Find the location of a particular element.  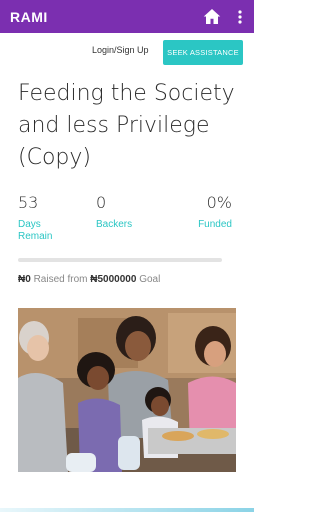

app-brand: RAMI is located at coordinates (106, 17).